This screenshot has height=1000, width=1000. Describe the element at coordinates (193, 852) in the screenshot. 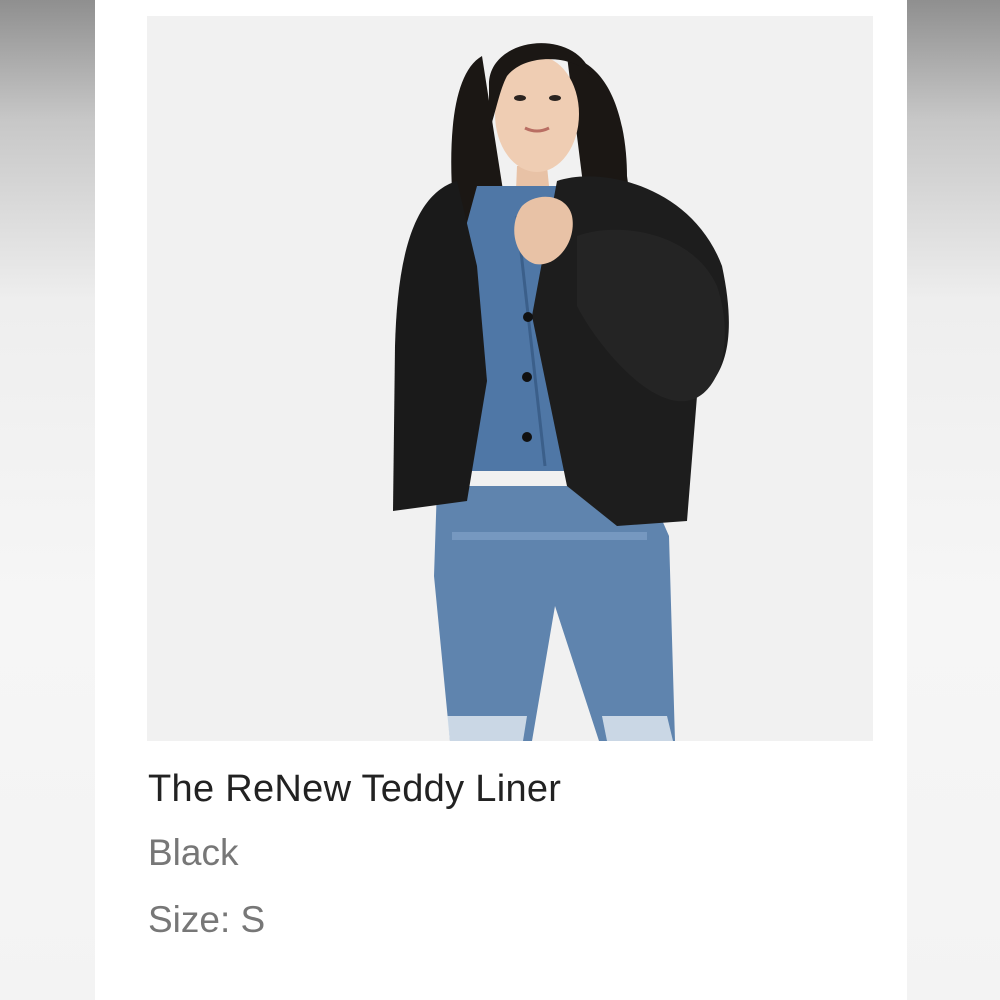

I see `product-color: Black` at that location.